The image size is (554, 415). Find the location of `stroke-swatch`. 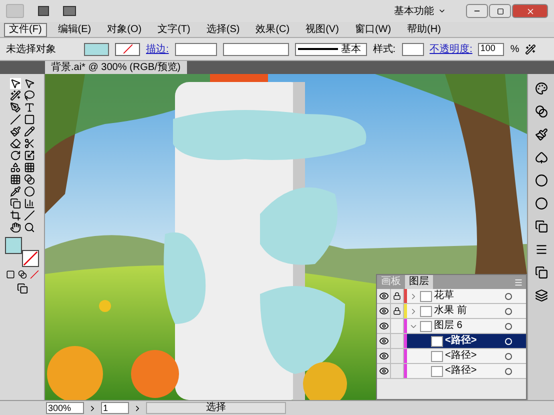

stroke-swatch is located at coordinates (127, 49).